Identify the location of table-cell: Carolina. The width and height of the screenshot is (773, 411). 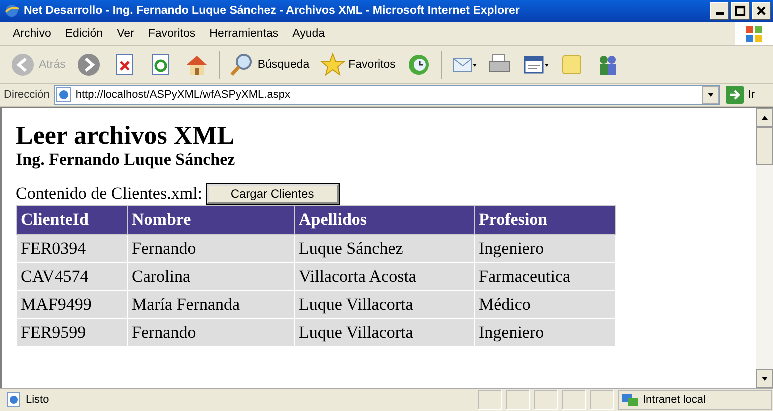
(211, 276).